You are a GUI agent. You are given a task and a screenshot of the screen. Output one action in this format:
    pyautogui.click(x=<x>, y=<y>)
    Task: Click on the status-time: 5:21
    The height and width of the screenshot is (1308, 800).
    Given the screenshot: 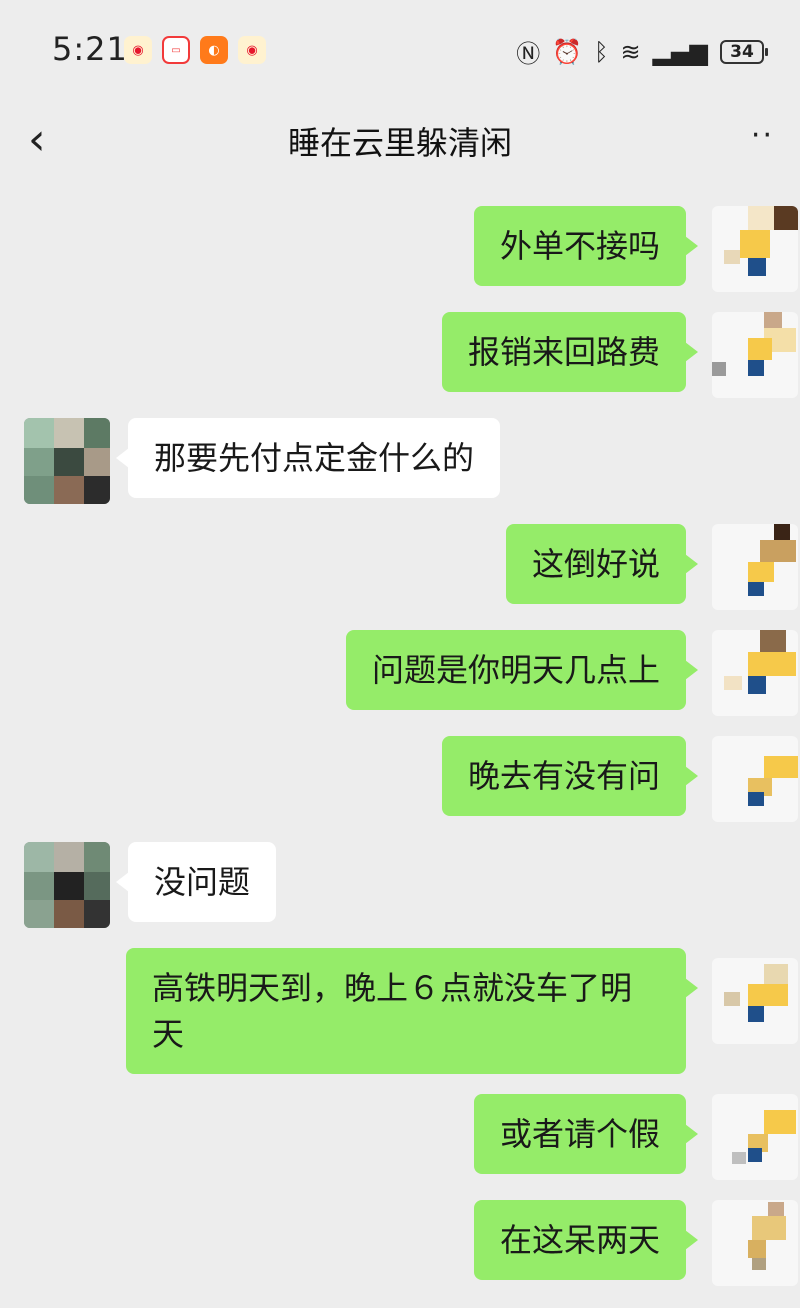 What is the action you would take?
    pyautogui.click(x=90, y=49)
    